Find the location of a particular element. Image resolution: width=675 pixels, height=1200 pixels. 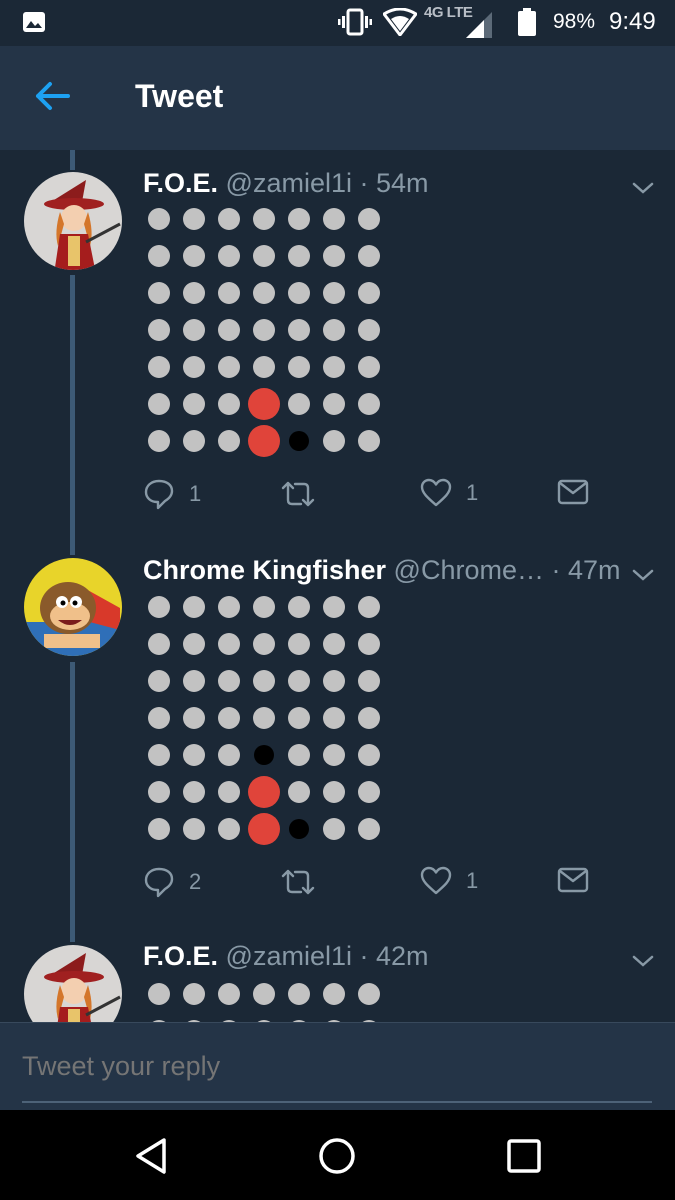

tweet-actions: 2 1 is located at coordinates (373, 884).